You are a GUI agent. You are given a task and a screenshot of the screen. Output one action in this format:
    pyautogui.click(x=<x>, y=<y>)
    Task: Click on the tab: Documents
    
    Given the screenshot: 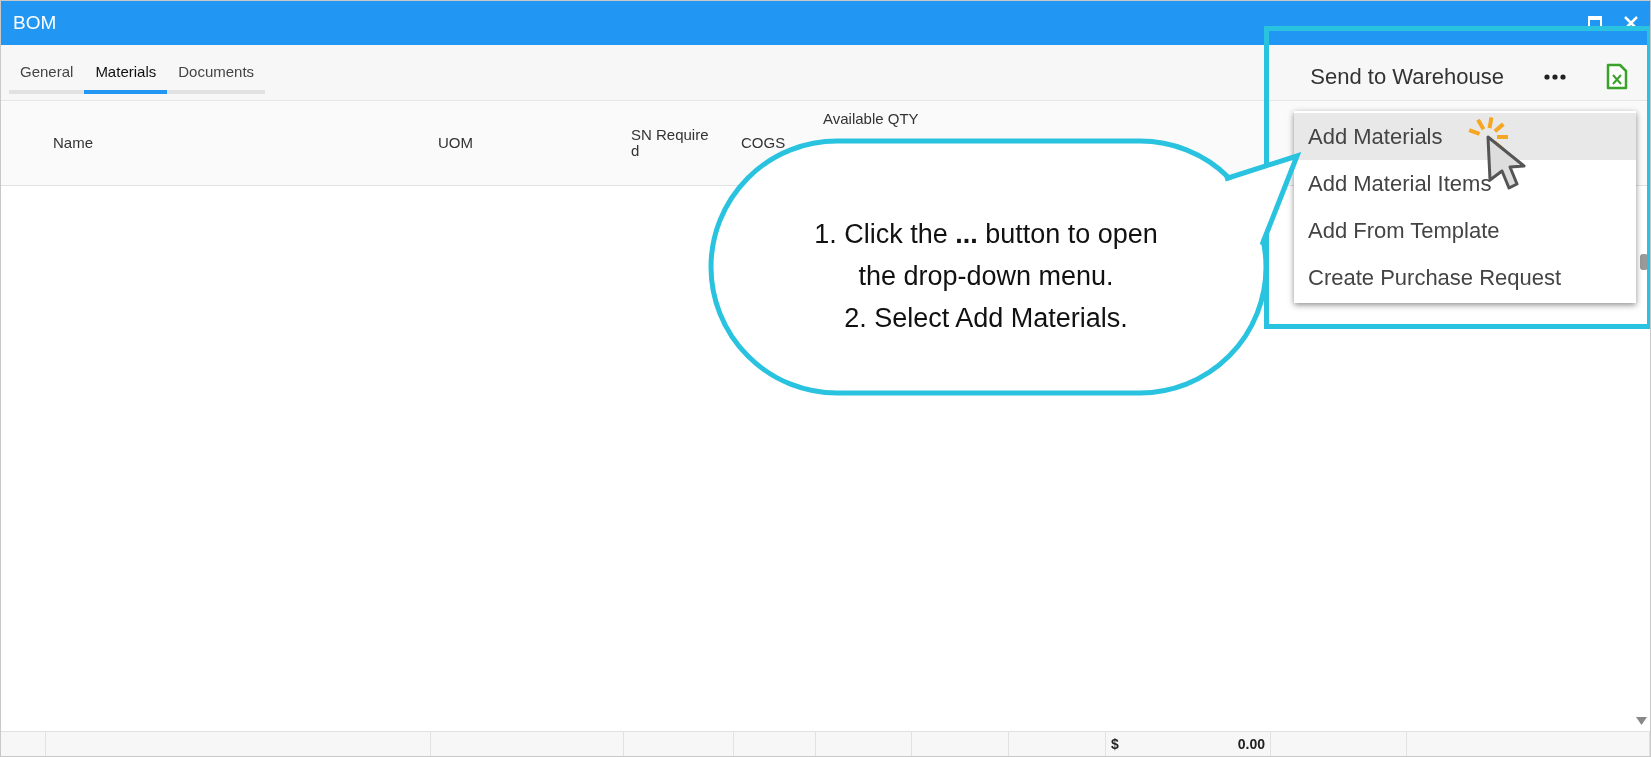 What is the action you would take?
    pyautogui.click(x=216, y=75)
    